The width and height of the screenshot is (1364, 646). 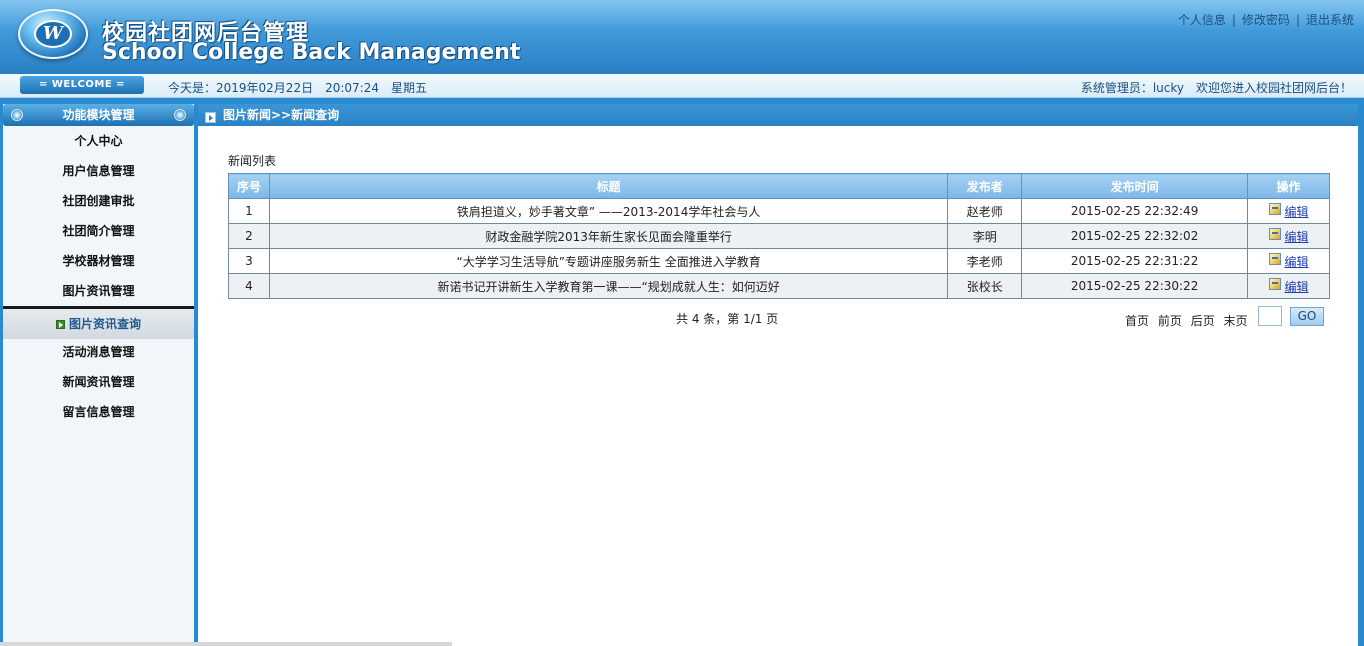 I want to click on app-title-en: School College Back Management, so click(x=311, y=52).